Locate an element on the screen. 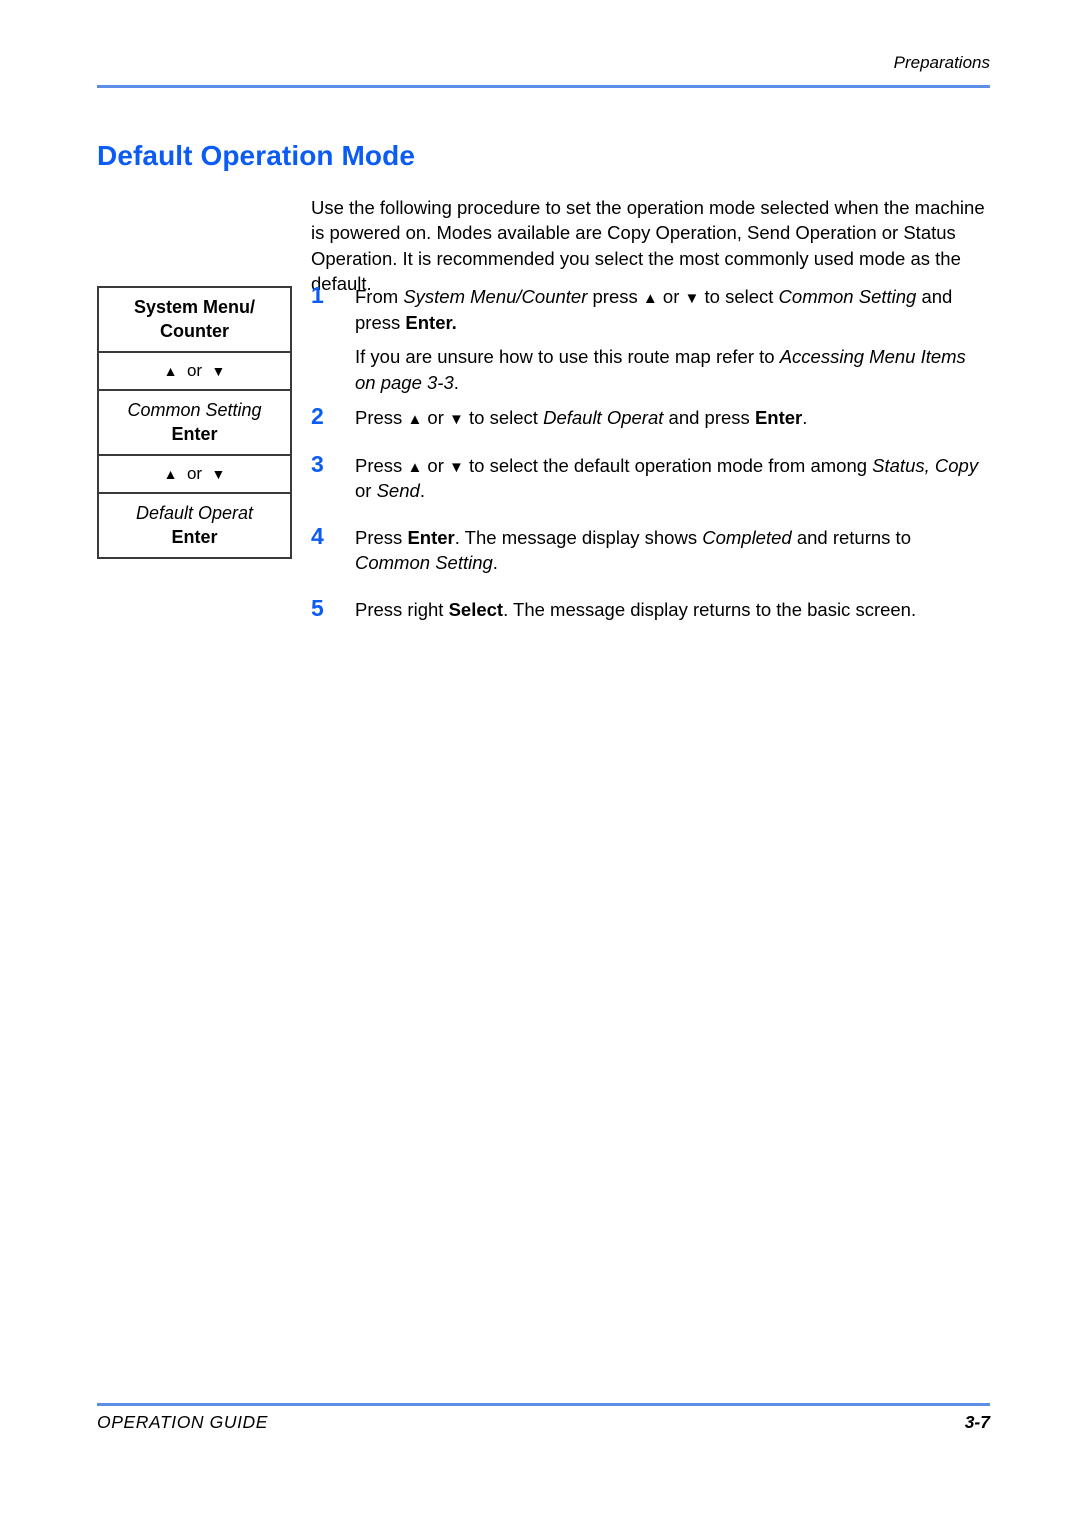 The image size is (1080, 1528). step-number: 1 is located at coordinates (317, 295).